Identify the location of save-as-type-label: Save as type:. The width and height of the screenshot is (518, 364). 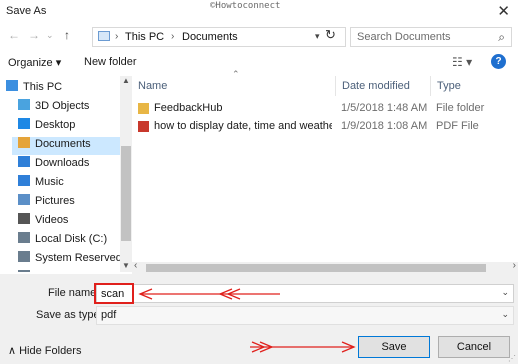
(69, 315).